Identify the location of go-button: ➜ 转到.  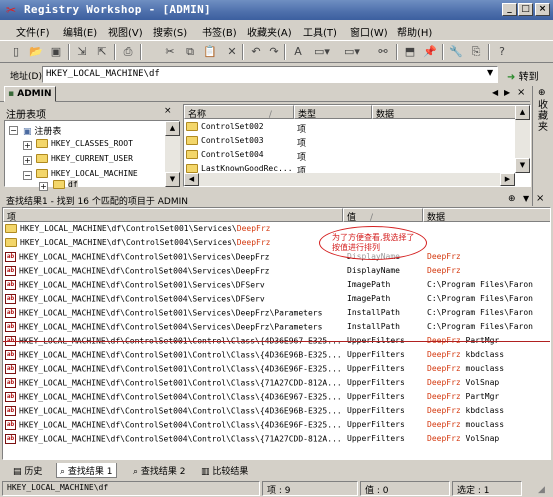
(528, 74).